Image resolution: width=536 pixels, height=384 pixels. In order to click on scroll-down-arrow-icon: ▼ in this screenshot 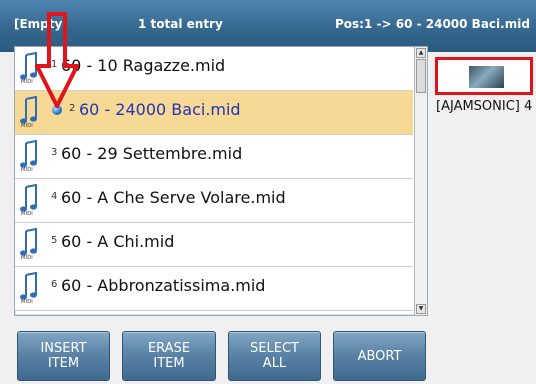, I will do `click(421, 309)`.